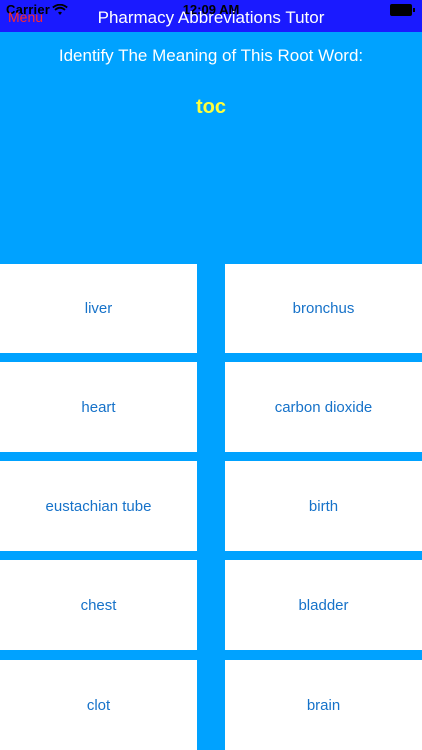  Describe the element at coordinates (98, 506) in the screenshot. I see `answer-button: eustachian tube` at that location.